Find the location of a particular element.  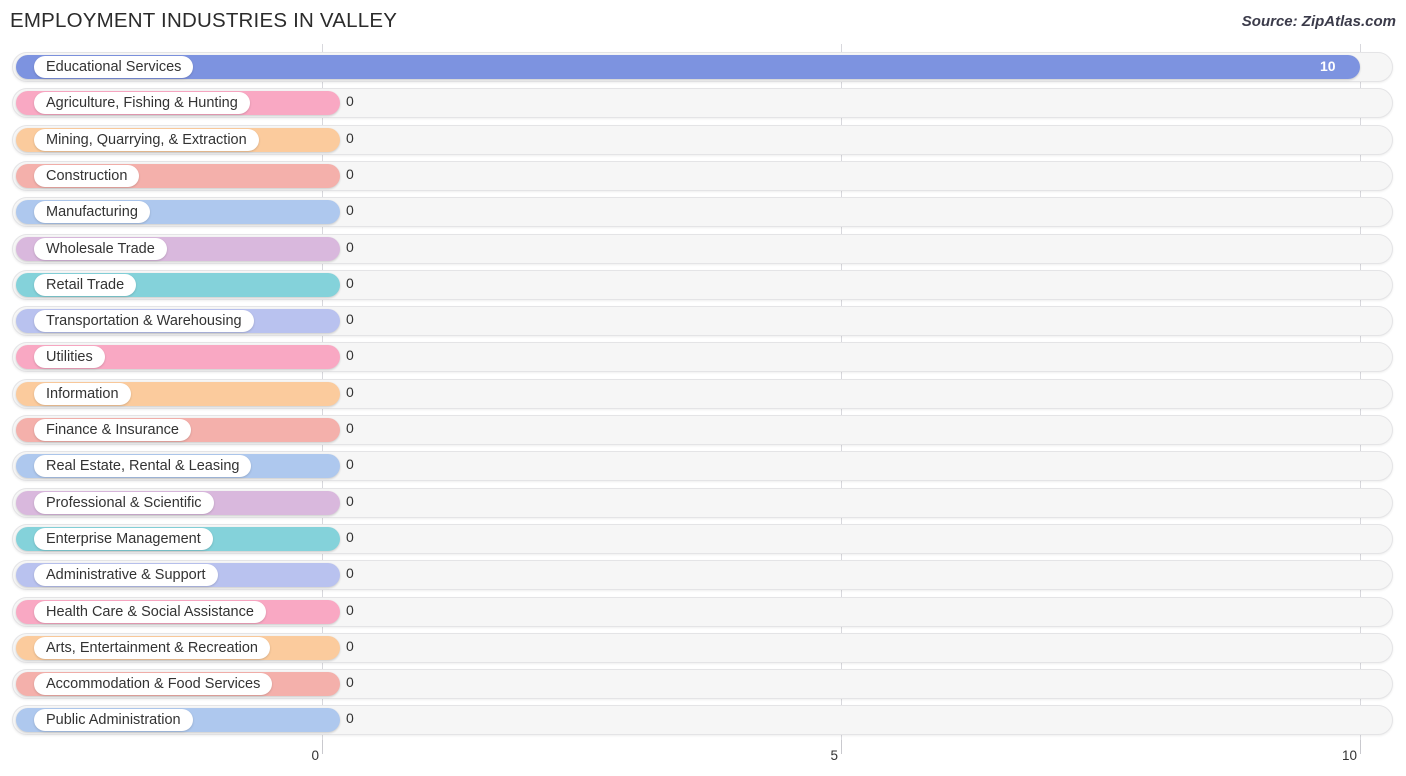

bar-category-label: Administrative & Support is located at coordinates (126, 575).